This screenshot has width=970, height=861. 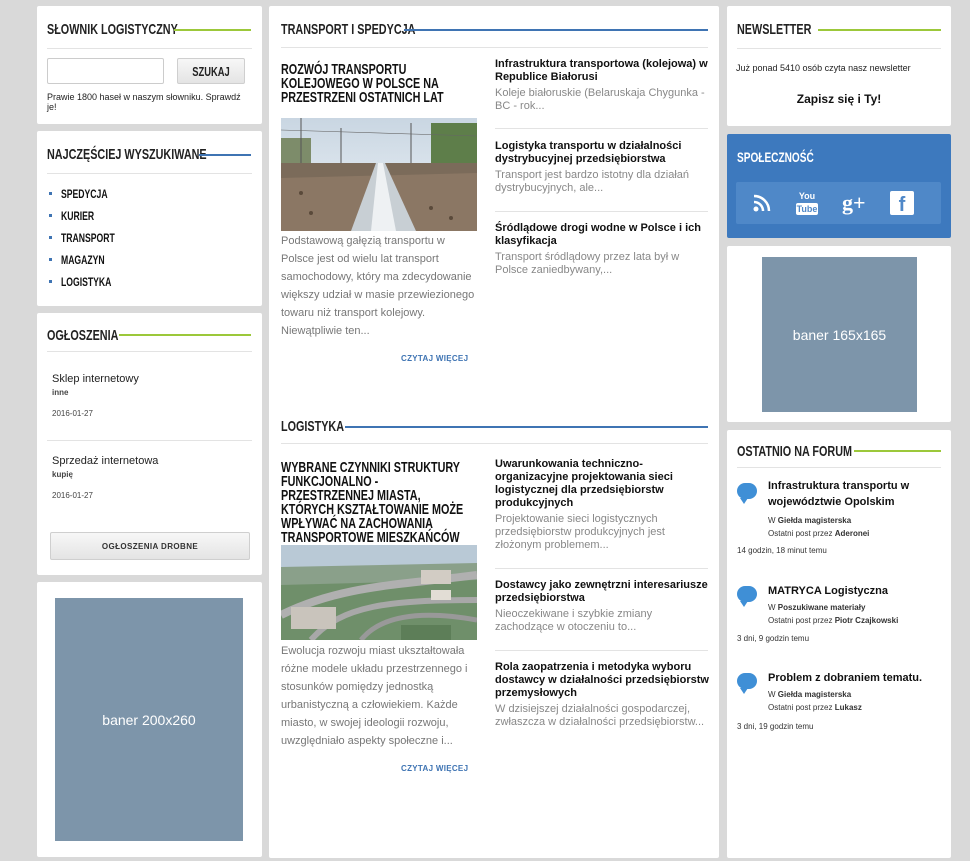 I want to click on popular-item: TRANSPORT, so click(x=92, y=238).